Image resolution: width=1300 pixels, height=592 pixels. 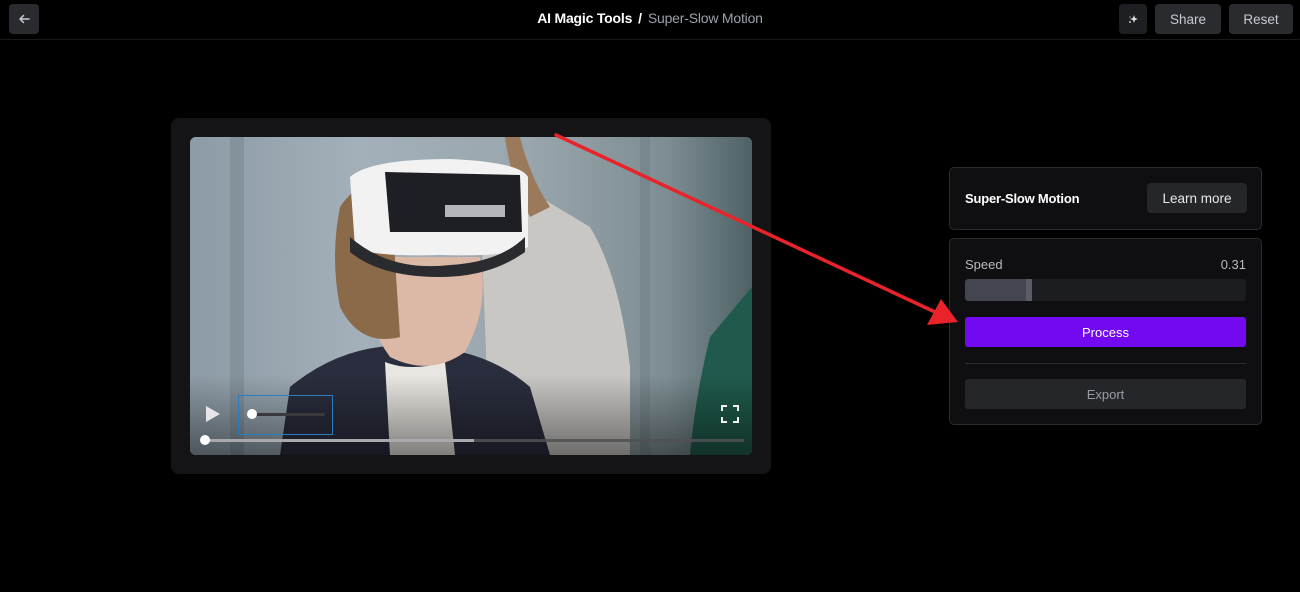 I want to click on fullscreen-icon, so click(x=730, y=414).